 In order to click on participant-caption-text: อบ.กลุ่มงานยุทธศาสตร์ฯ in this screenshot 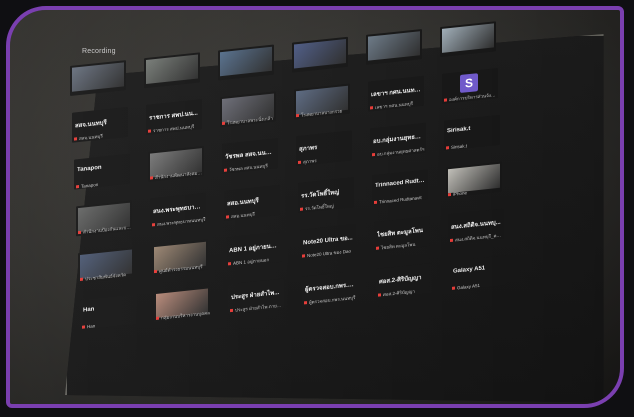, I will do `click(401, 151)`.